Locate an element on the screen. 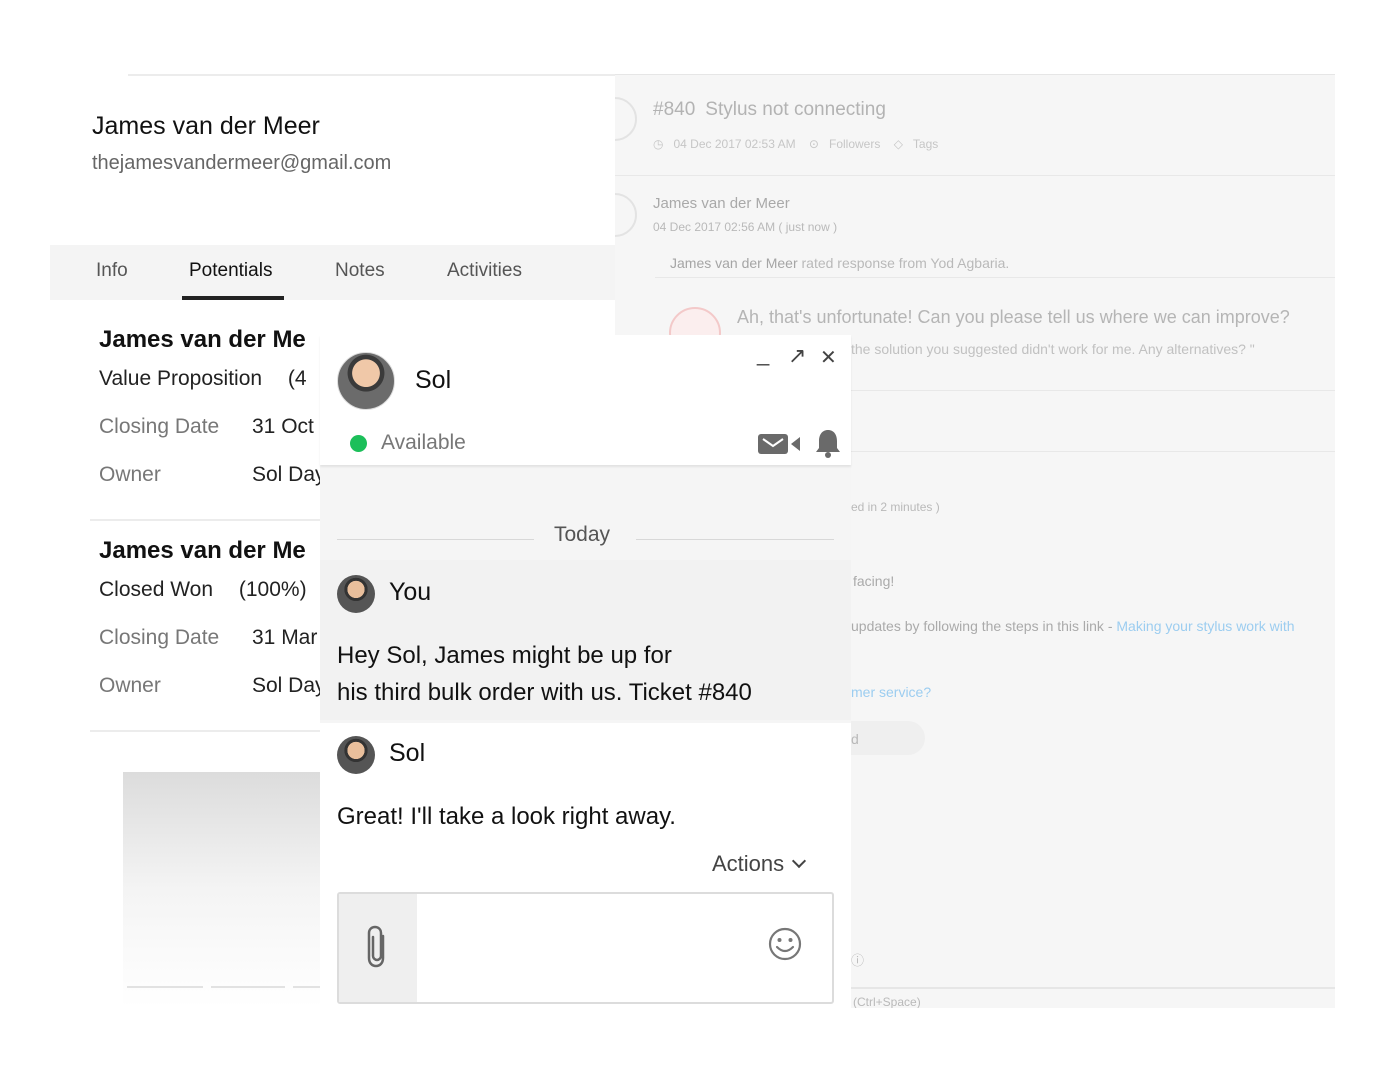  potential-stage: Closed Won is located at coordinates (156, 589).